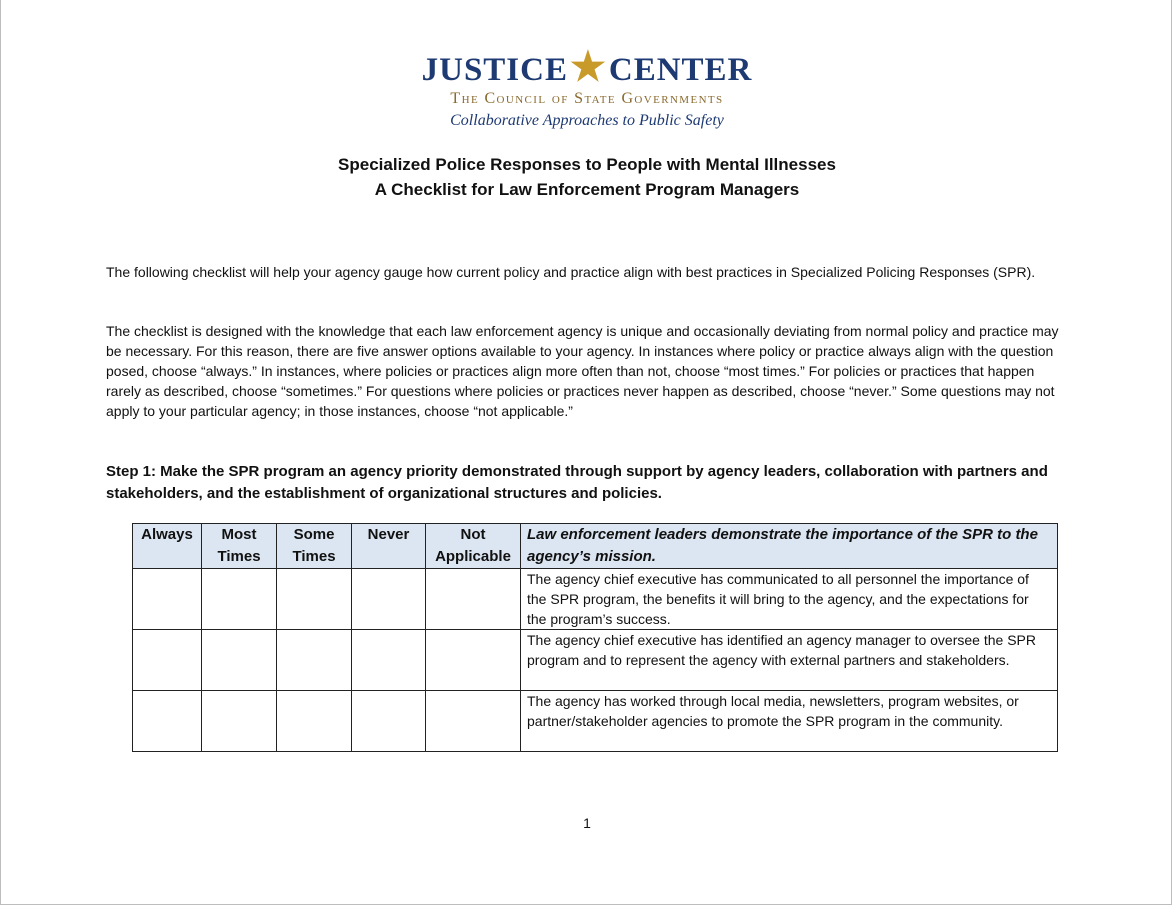 The image size is (1174, 907). What do you see at coordinates (239, 546) in the screenshot?
I see `column-header-most-times: Most Times` at bounding box center [239, 546].